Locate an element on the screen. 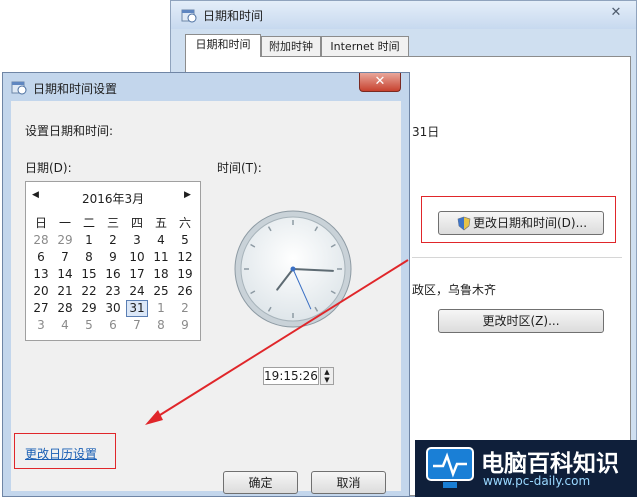 The width and height of the screenshot is (637, 497). watermark-url: www.pc-daily.com is located at coordinates (537, 481).